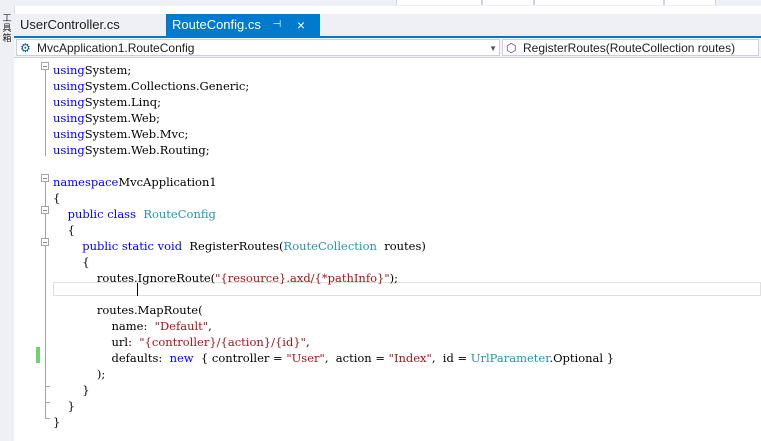 The width and height of the screenshot is (761, 441). Describe the element at coordinates (24, 249) in the screenshot. I see `editor-gutter` at that location.